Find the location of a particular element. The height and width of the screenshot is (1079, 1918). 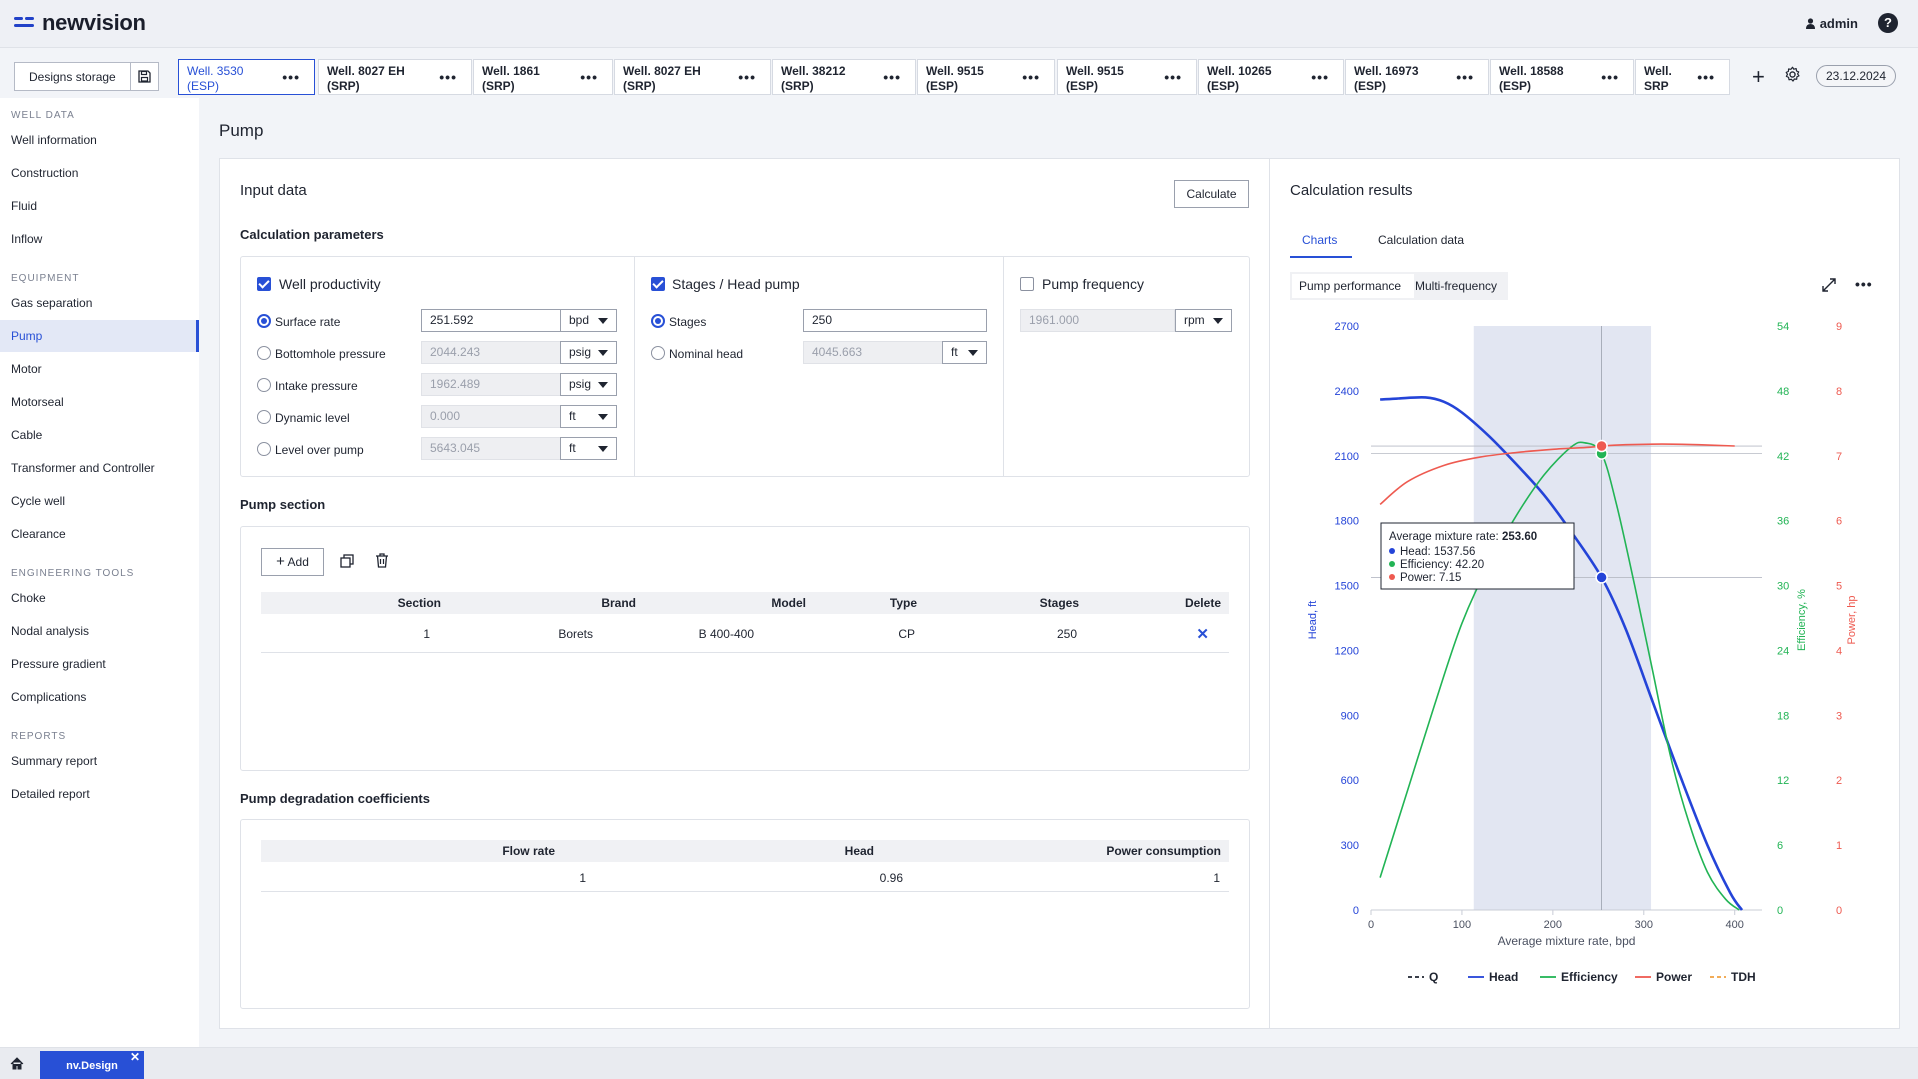

calculate-button: Calculate is located at coordinates (1211, 194).